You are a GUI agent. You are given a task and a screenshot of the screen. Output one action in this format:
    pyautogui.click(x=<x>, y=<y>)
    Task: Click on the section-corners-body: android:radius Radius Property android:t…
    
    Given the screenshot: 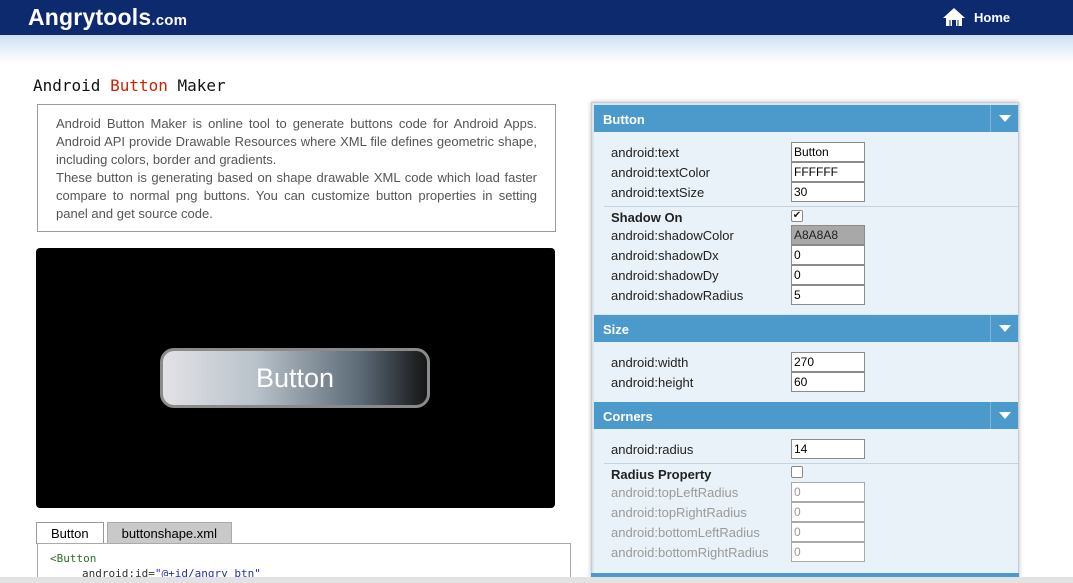 What is the action you would take?
    pyautogui.click(x=806, y=501)
    